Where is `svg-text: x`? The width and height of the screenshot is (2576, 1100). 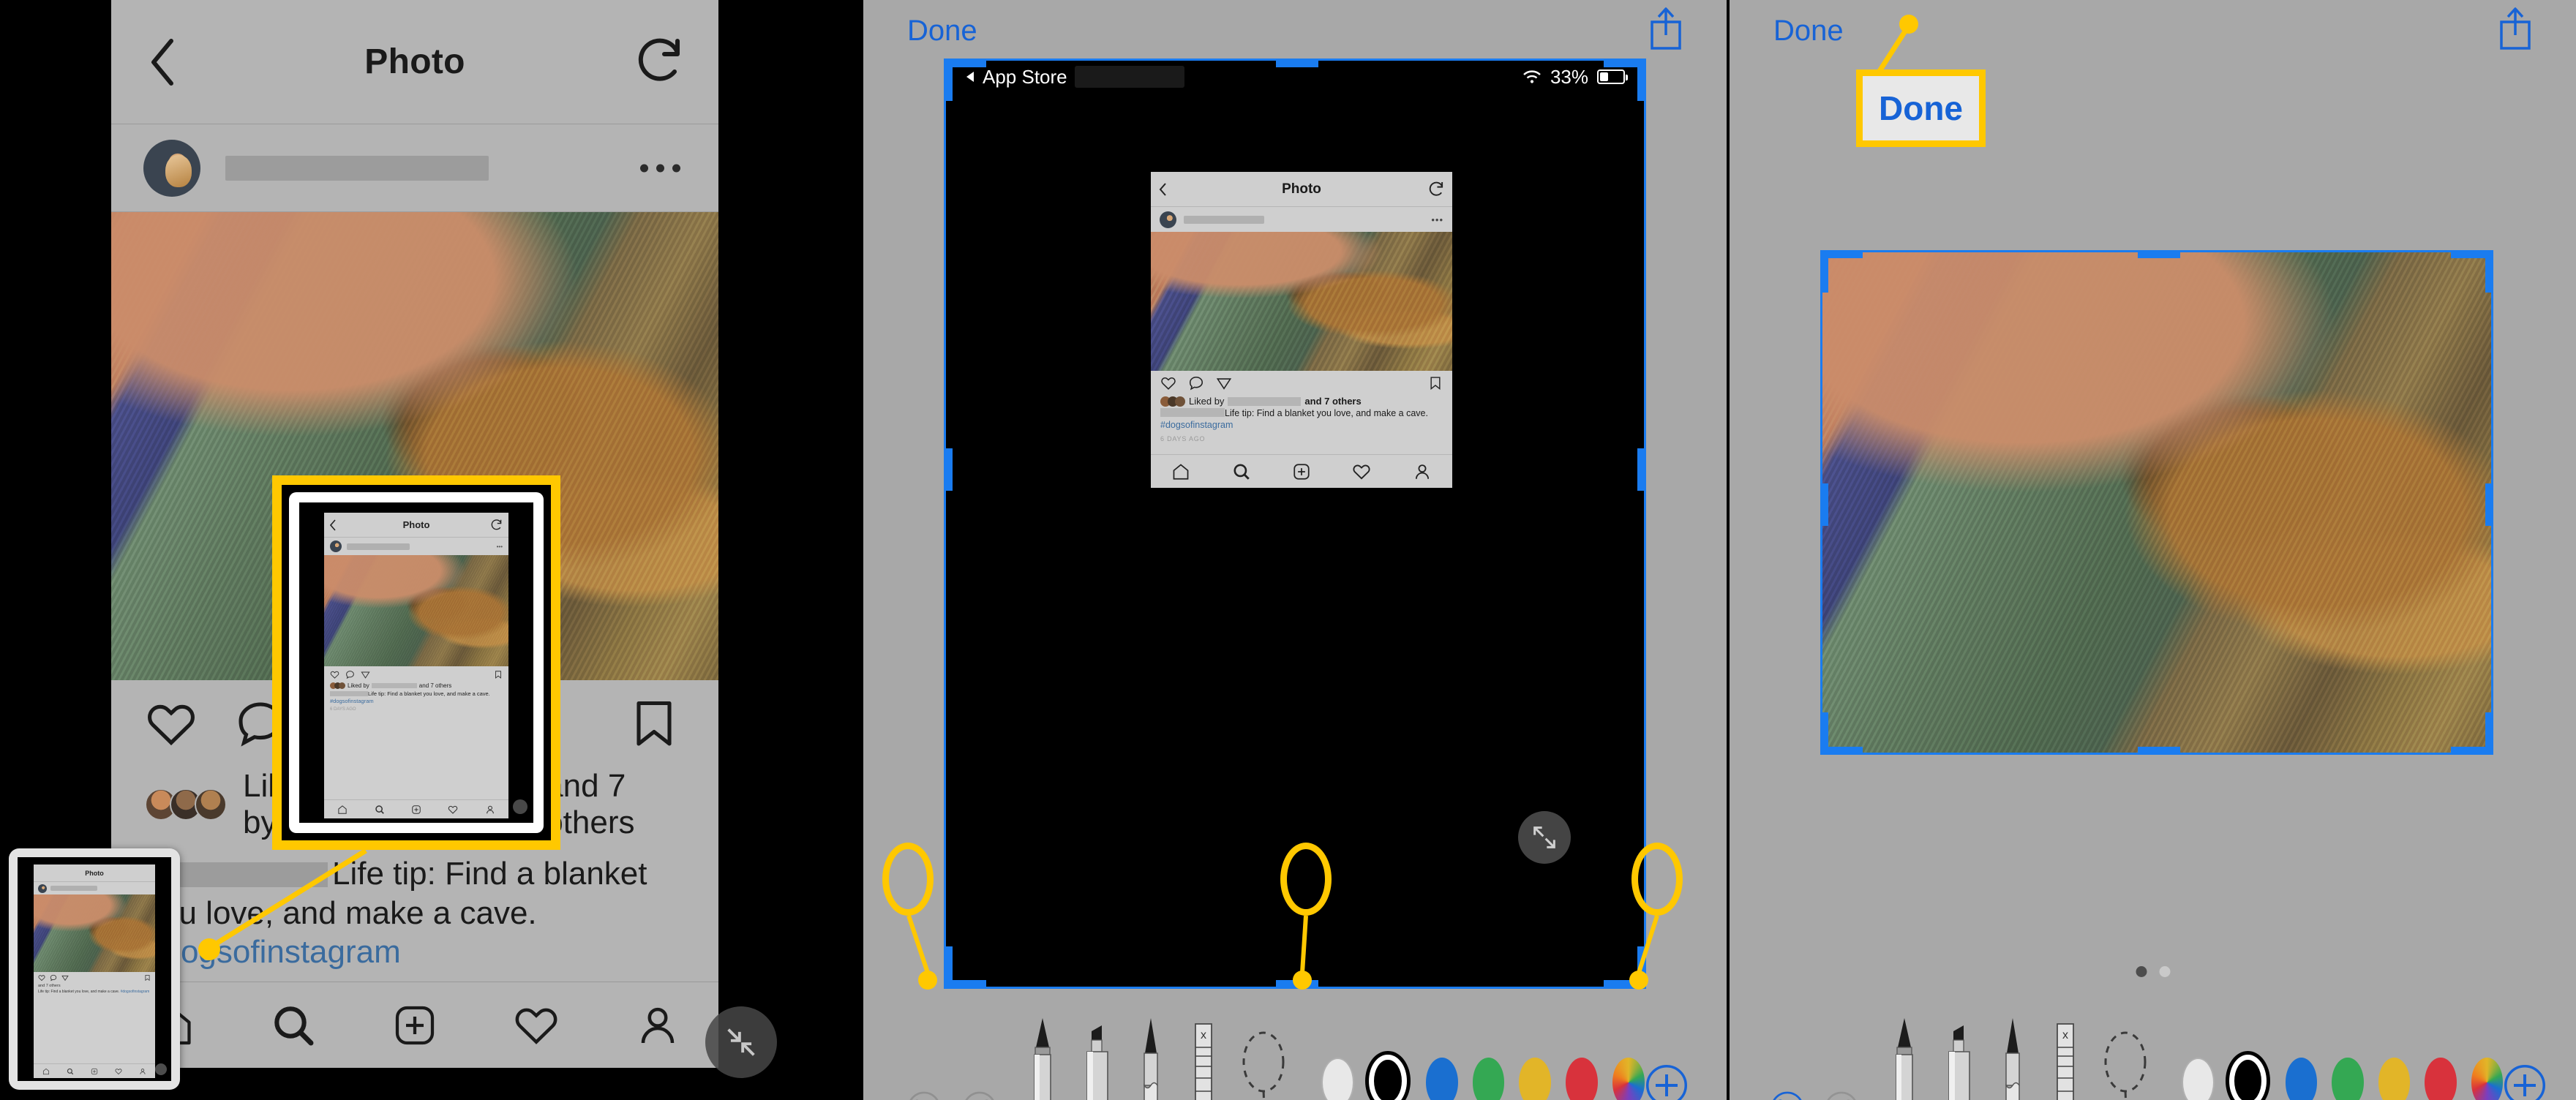
svg-text: x is located at coordinates (2065, 1035).